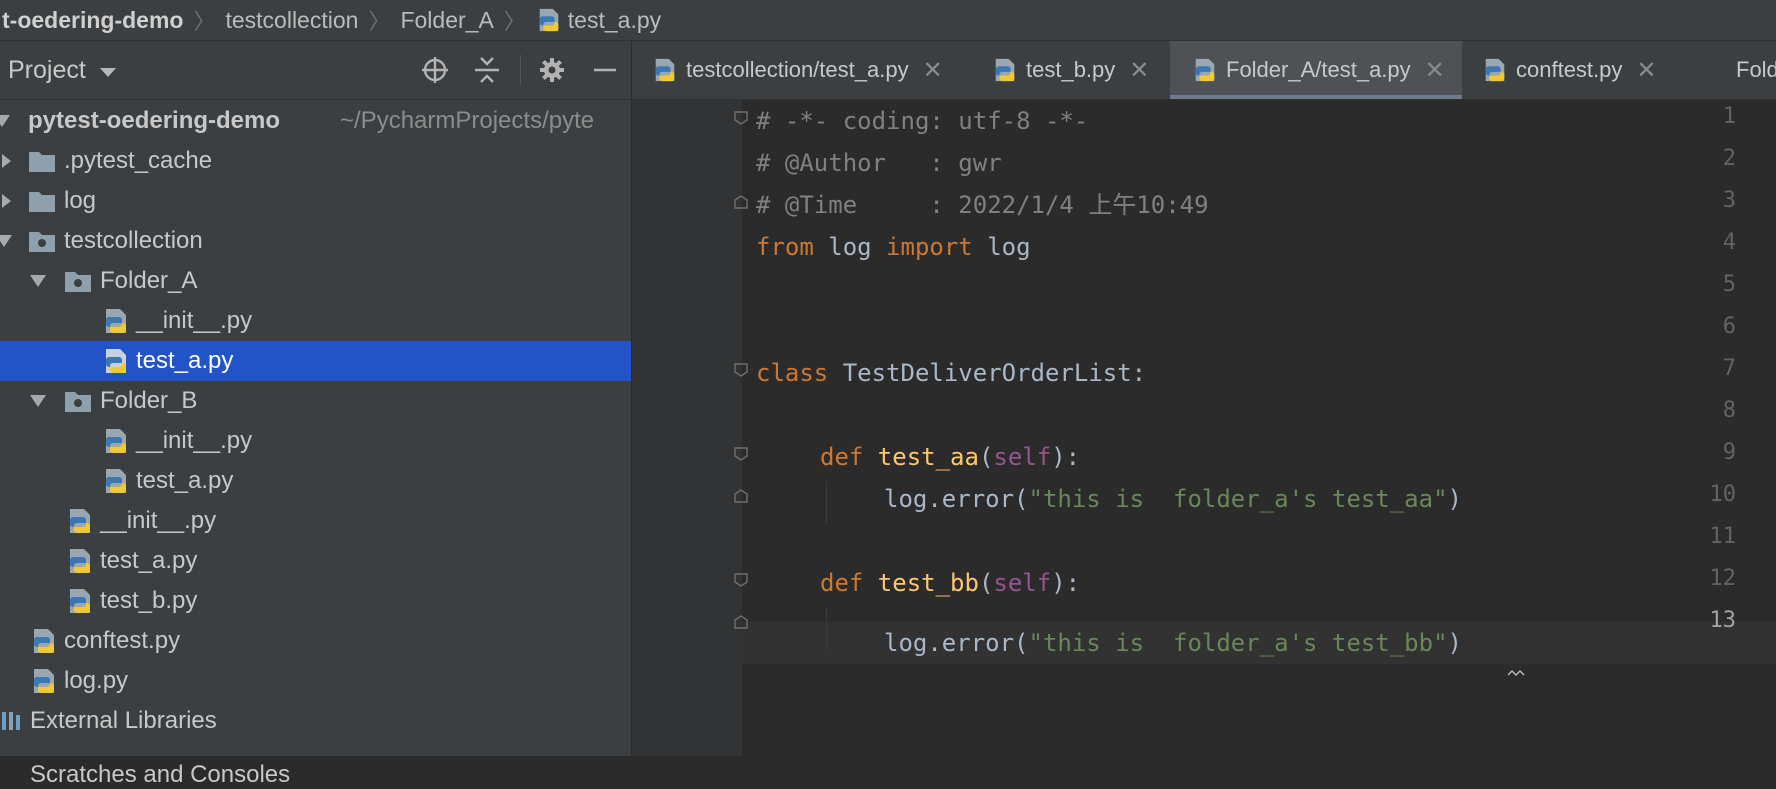  Describe the element at coordinates (1173, 643) in the screenshot. I see `code-line-13: log.error("this is folder_a's test_bb")` at that location.